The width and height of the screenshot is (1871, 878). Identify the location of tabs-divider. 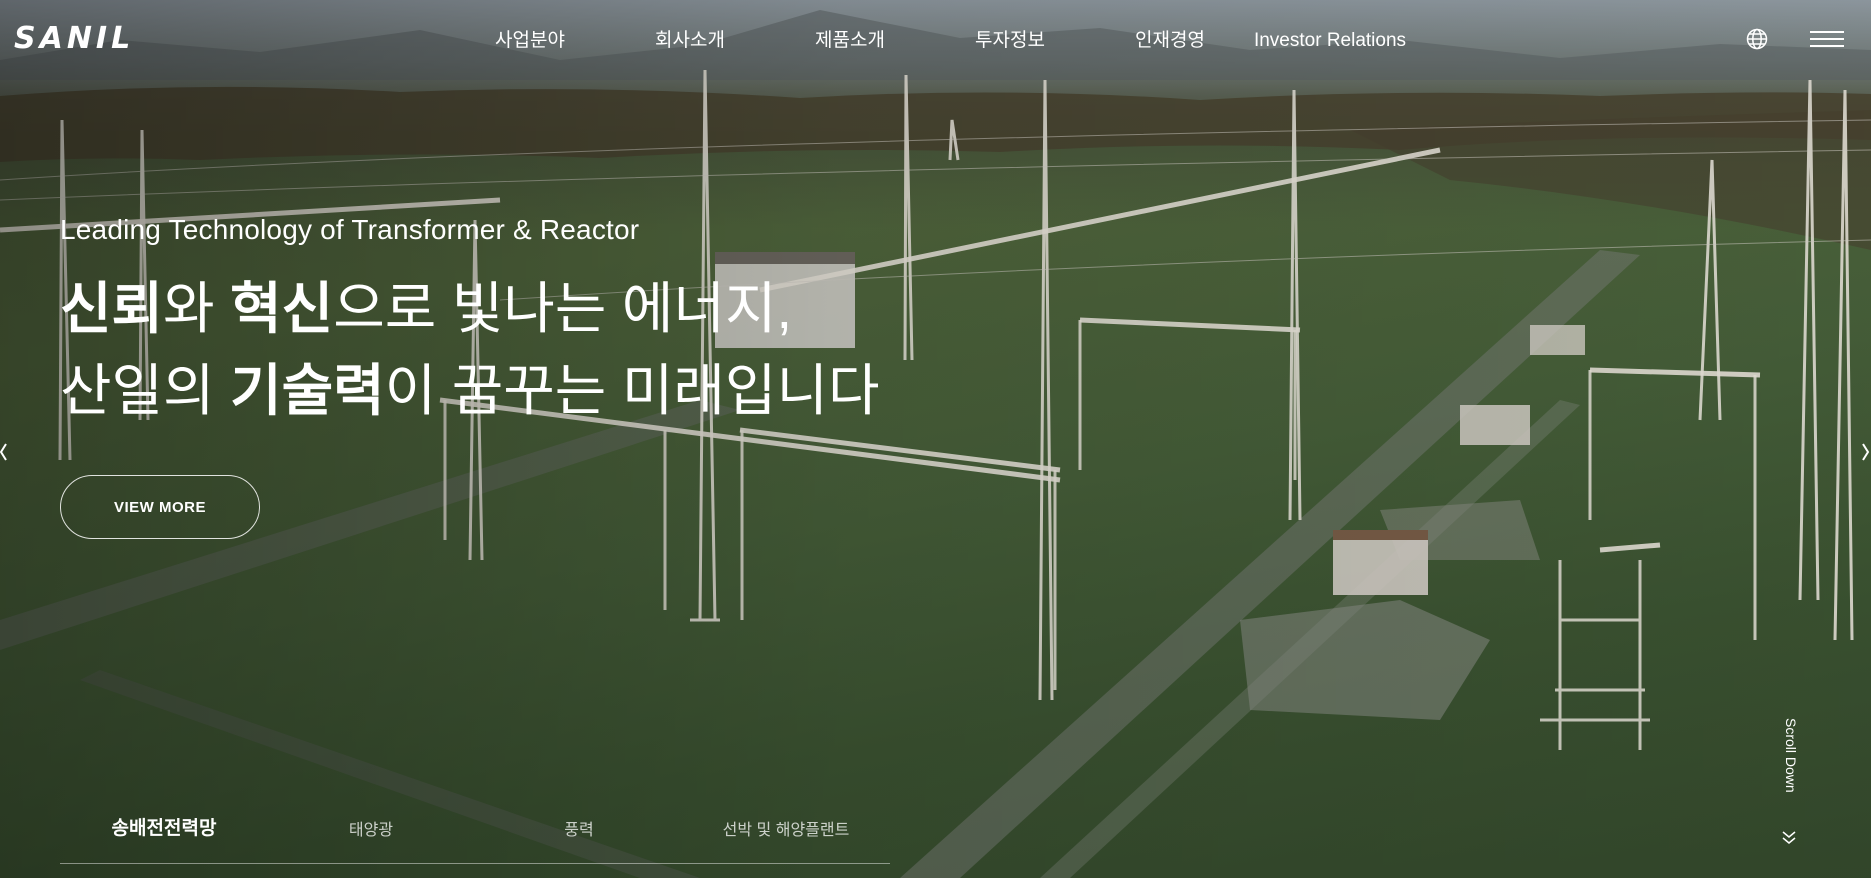
(475, 863).